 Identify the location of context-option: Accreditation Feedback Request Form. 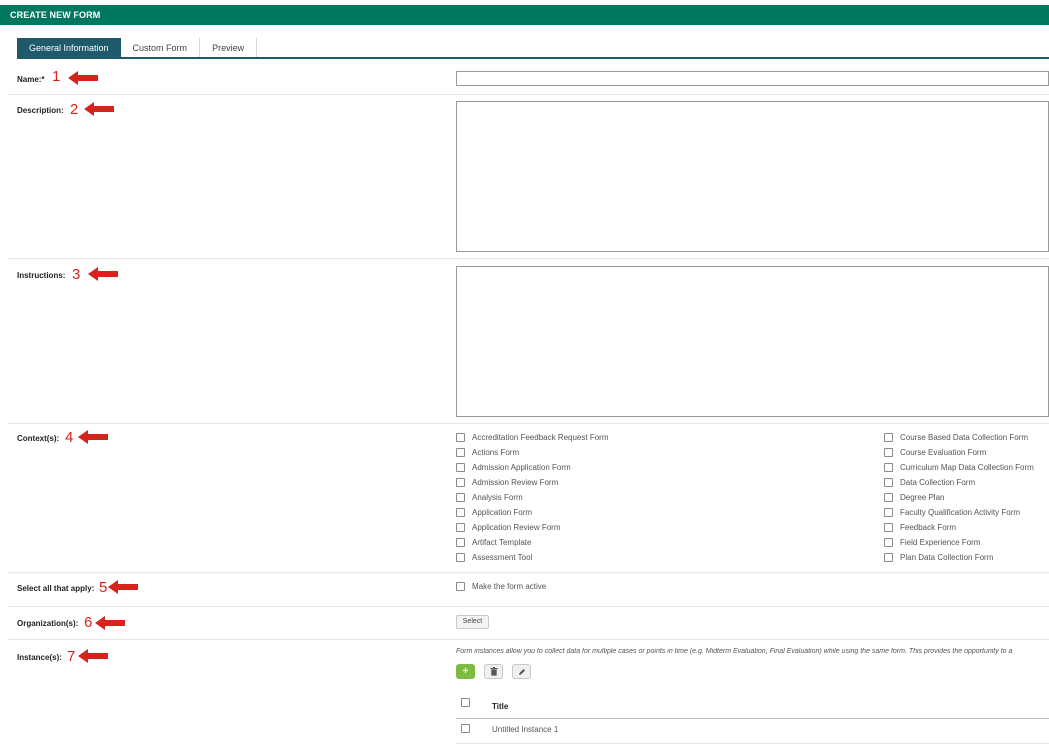
(532, 437).